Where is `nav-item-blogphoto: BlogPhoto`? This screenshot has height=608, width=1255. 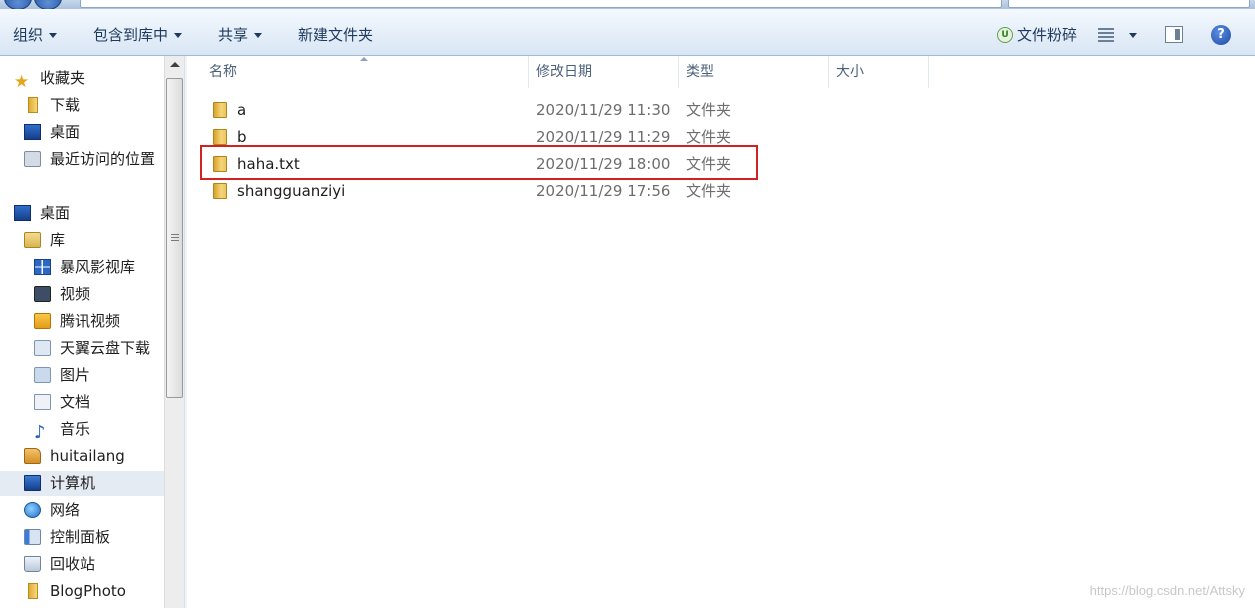
nav-item-blogphoto: BlogPhoto is located at coordinates (94, 591).